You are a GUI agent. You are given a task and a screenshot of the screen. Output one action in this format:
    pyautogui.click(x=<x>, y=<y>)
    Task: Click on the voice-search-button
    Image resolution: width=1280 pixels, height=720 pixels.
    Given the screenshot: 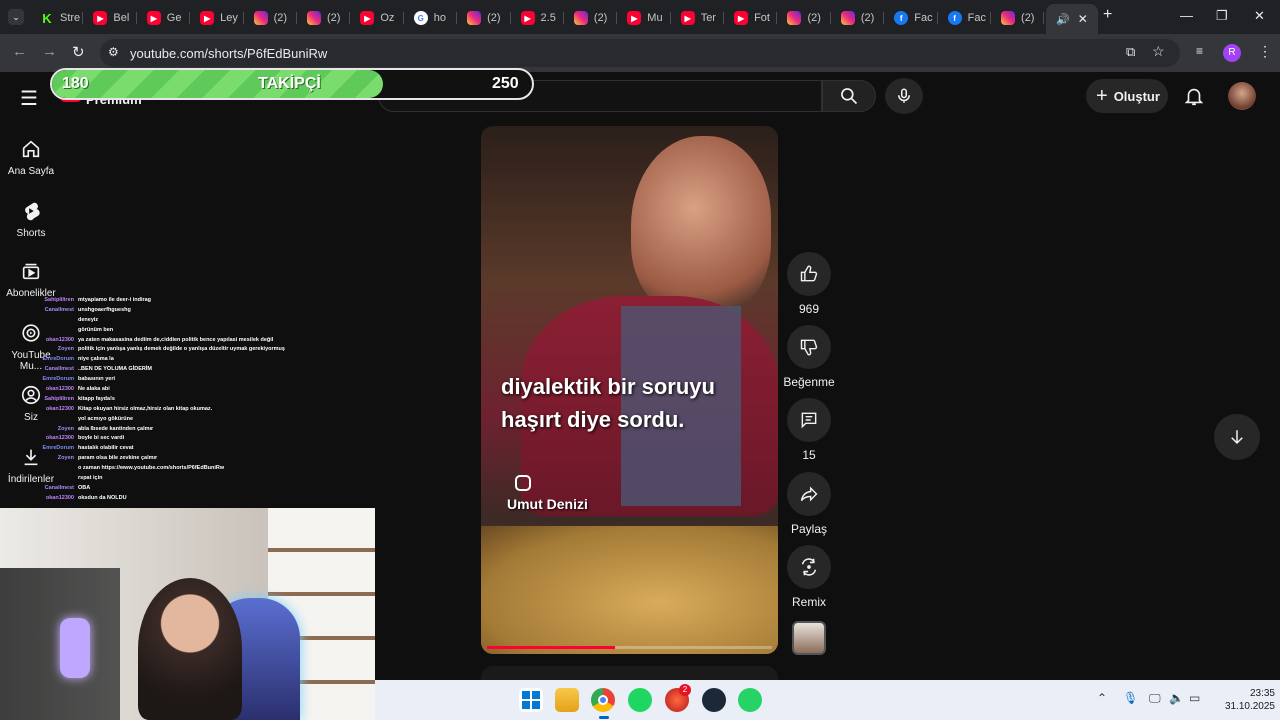 What is the action you would take?
    pyautogui.click(x=904, y=96)
    